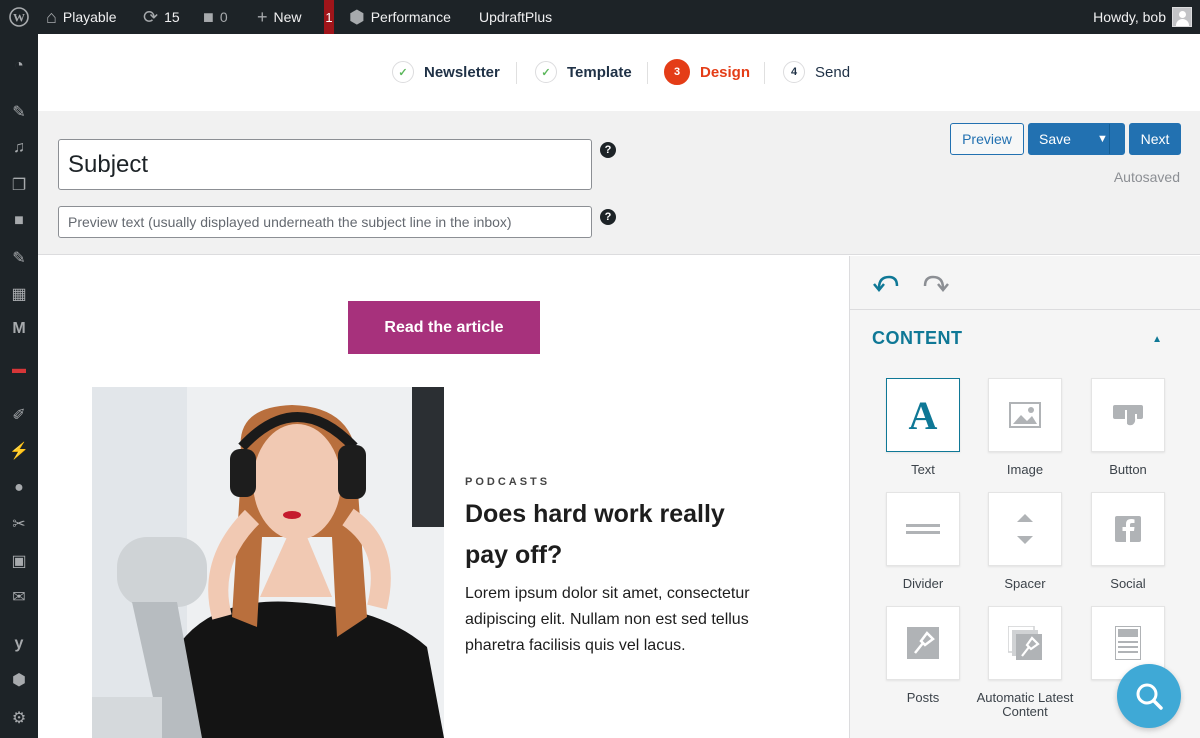 The image size is (1200, 738). I want to click on preview-button: Preview, so click(987, 139).